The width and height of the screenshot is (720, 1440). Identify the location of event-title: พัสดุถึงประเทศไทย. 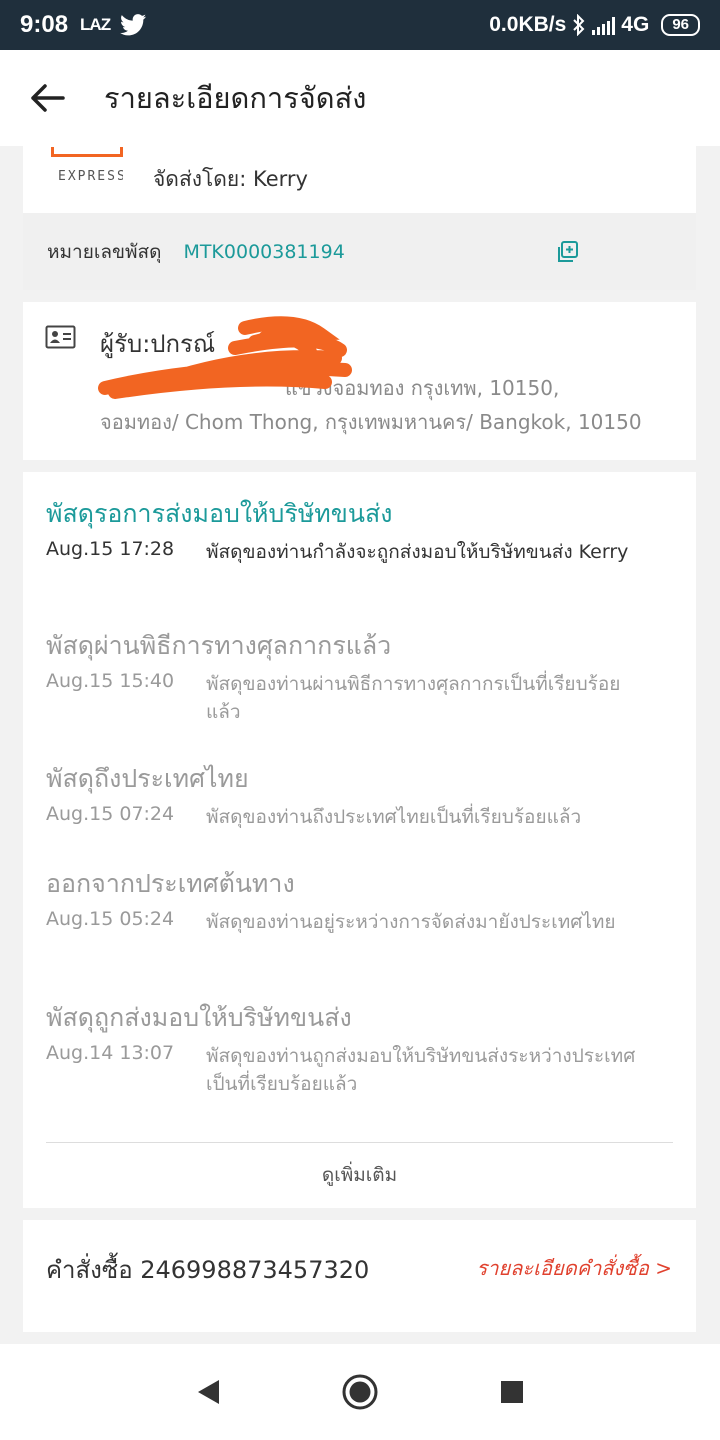
(147, 778).